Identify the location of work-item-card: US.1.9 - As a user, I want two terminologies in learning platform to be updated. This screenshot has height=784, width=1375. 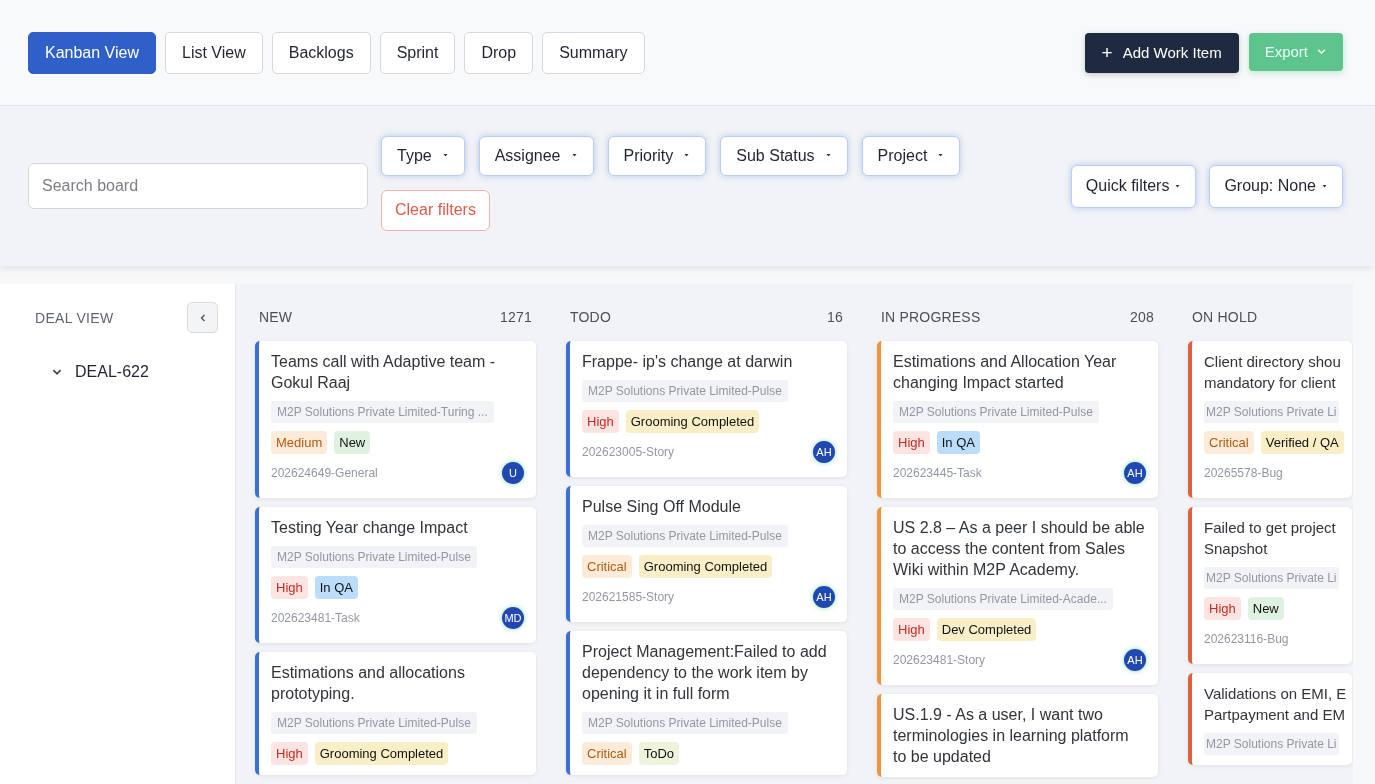
(1017, 735).